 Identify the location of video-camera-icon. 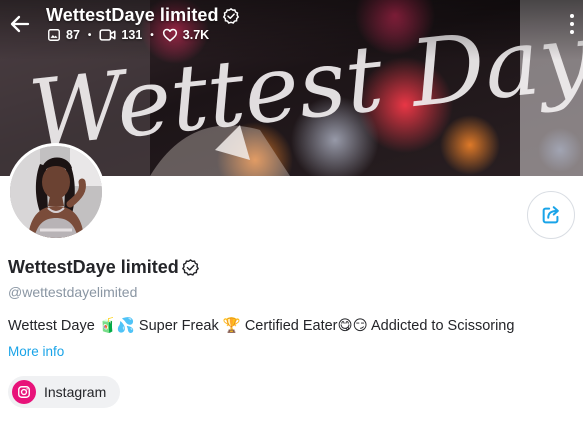
(107, 35).